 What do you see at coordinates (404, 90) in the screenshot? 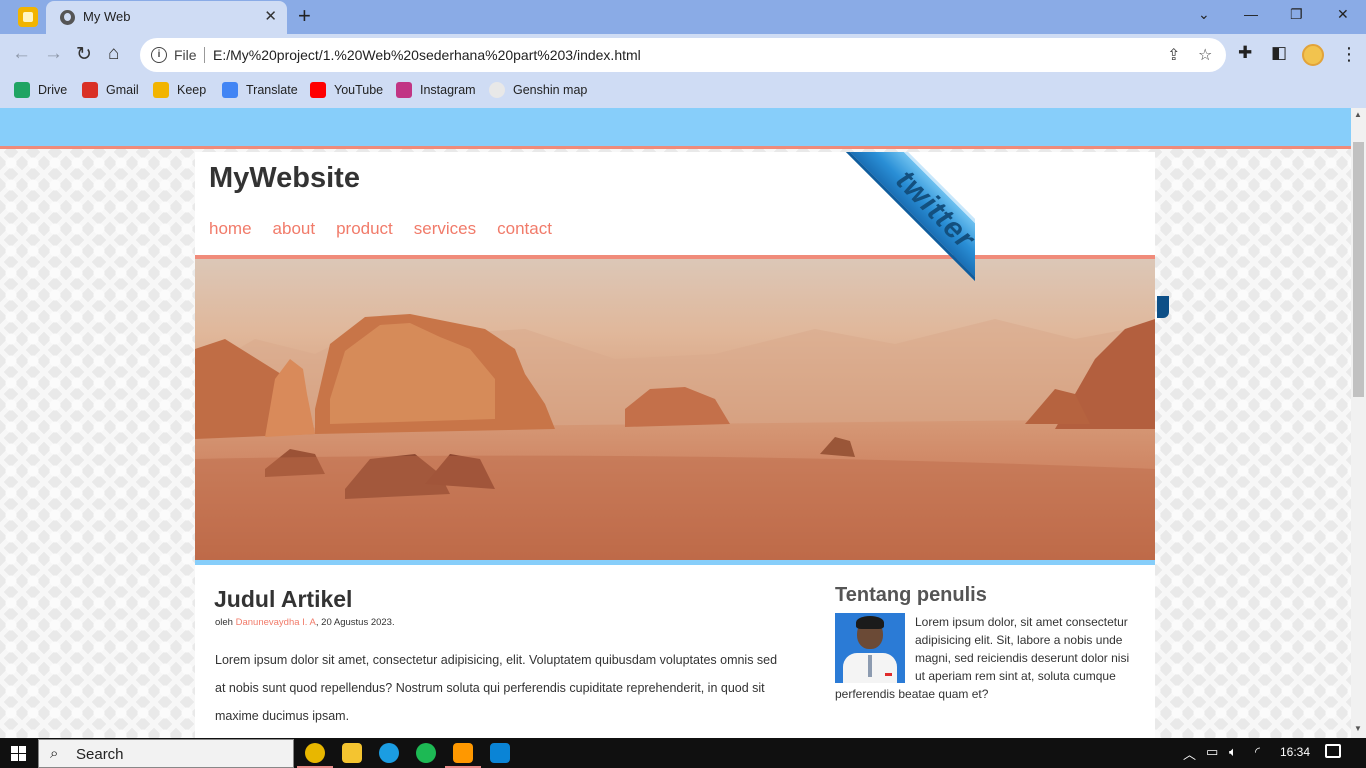
I see `instagram-icon` at bounding box center [404, 90].